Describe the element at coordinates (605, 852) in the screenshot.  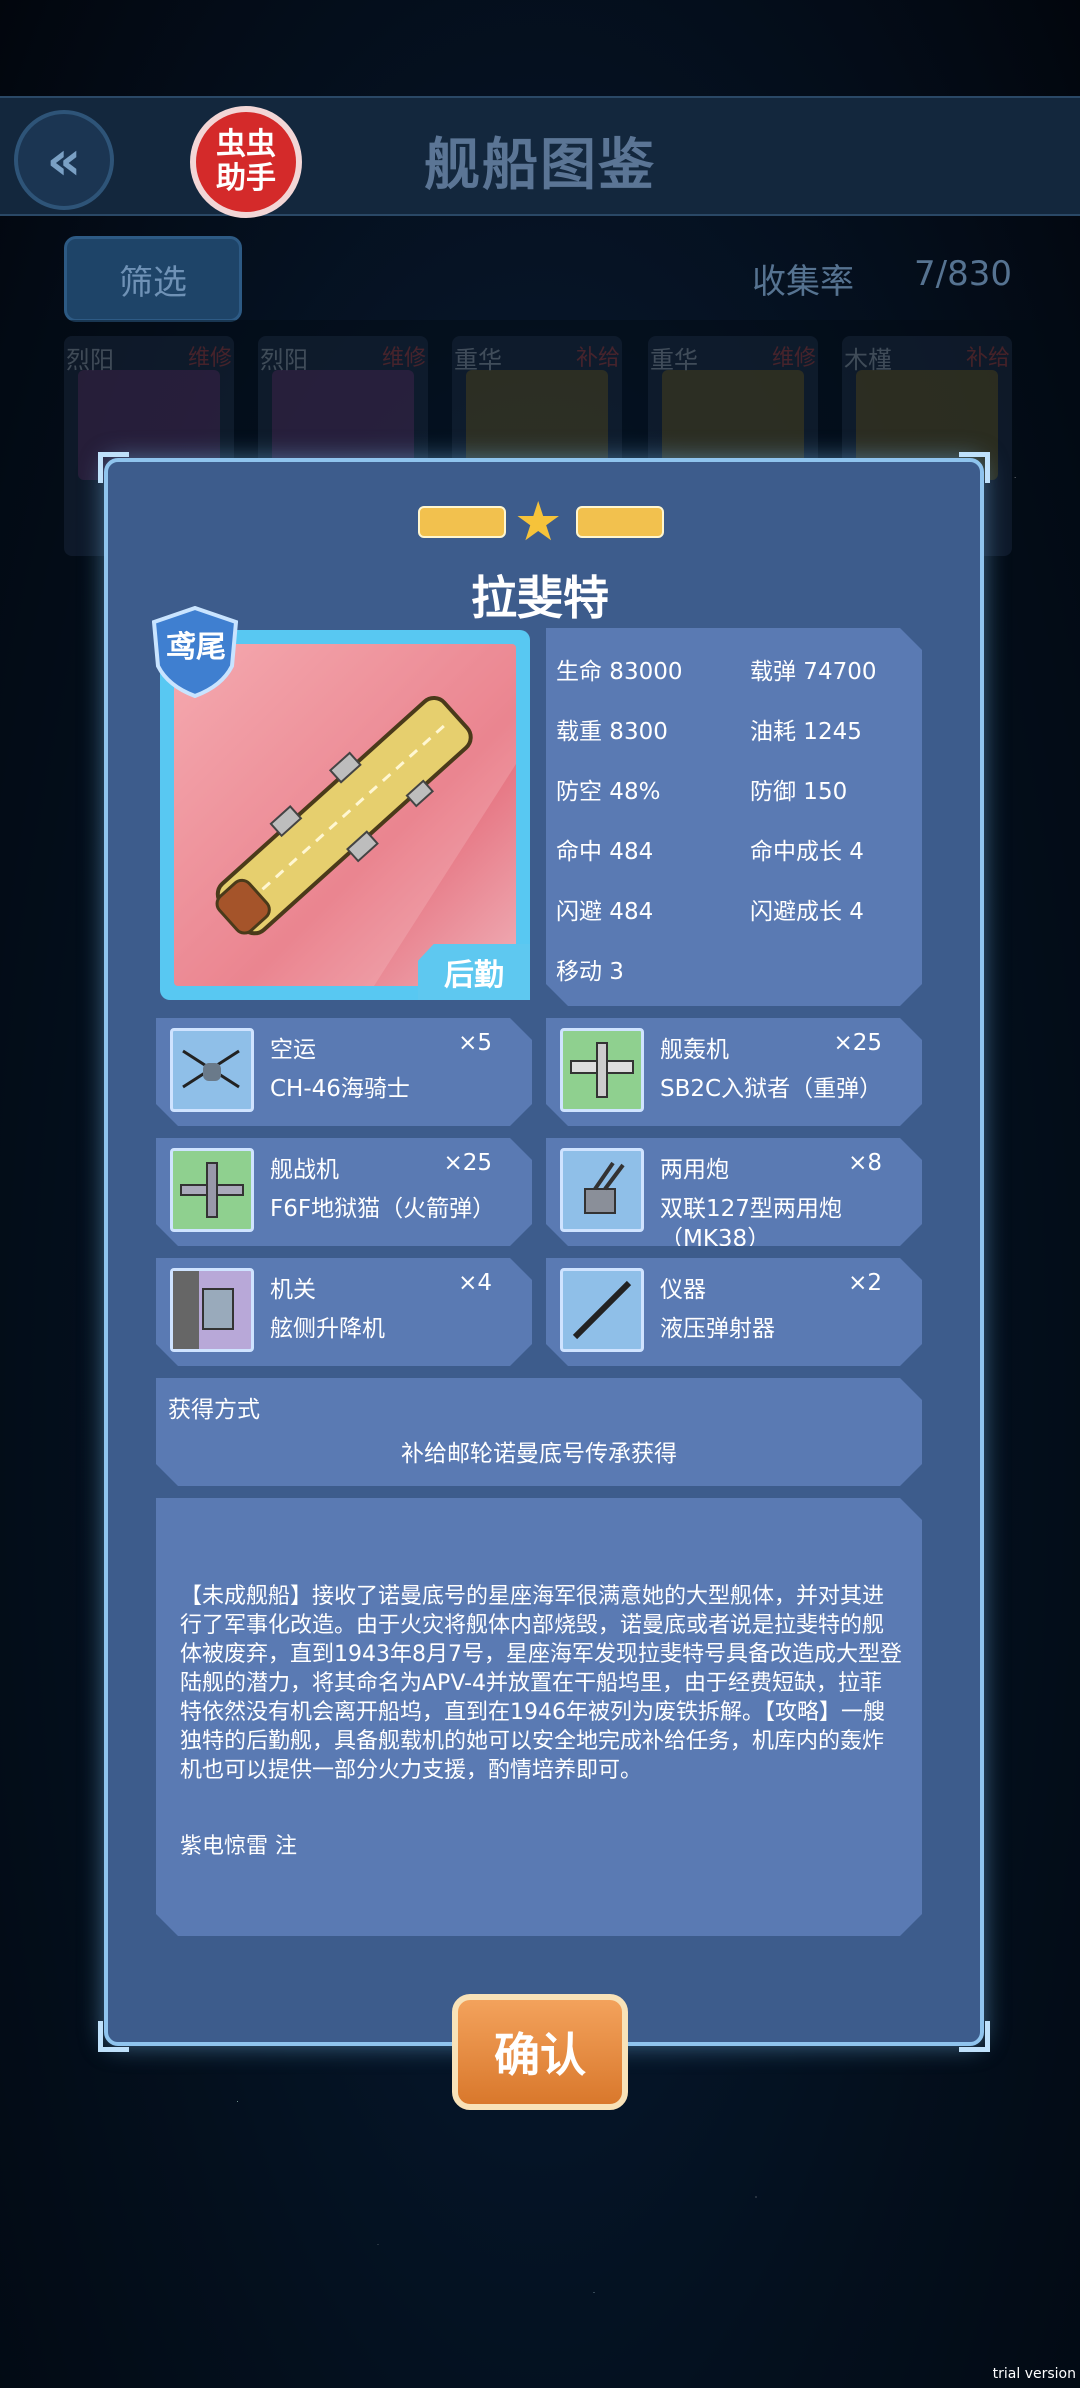
I see `stat-accuracy: 命中 484` at that location.